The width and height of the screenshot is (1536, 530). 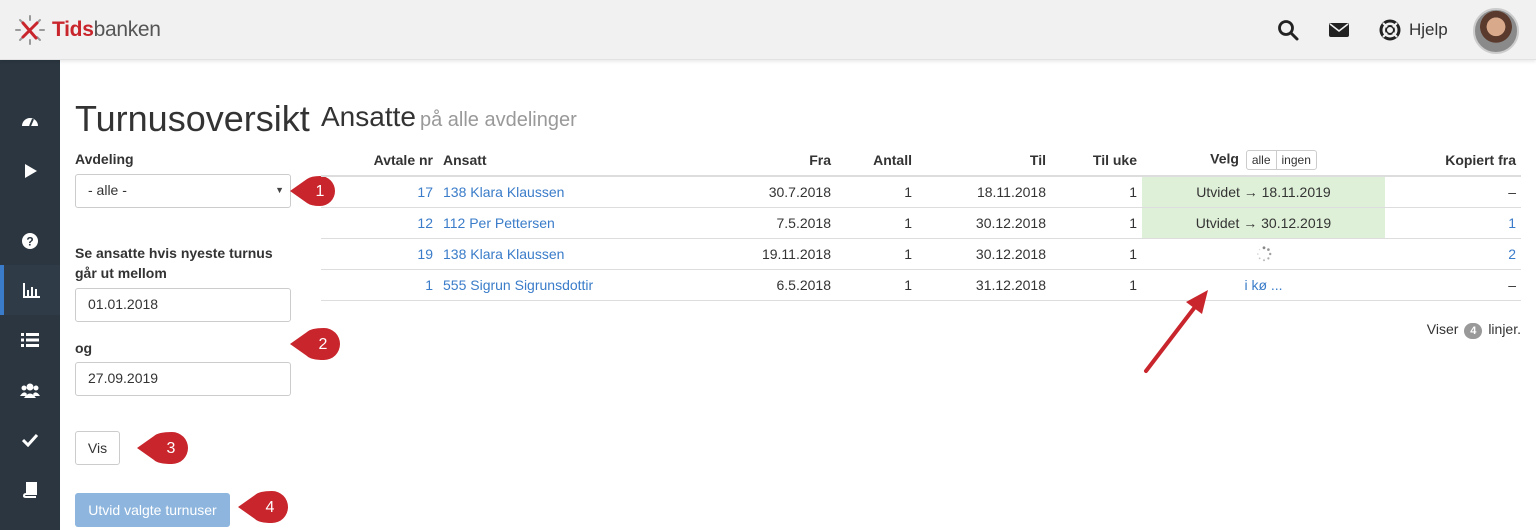 I want to click on cell-til: 31.12.2018, so click(x=984, y=285).